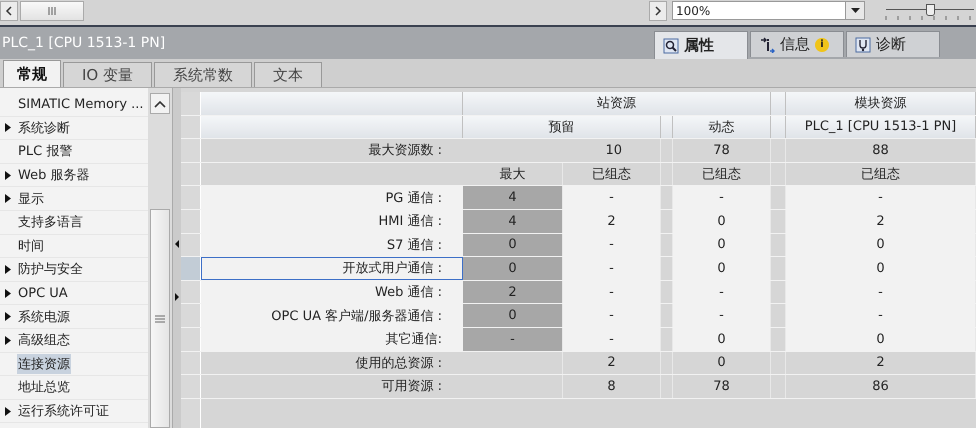 The image size is (976, 428). I want to click on column-header: 站资源, so click(617, 103).